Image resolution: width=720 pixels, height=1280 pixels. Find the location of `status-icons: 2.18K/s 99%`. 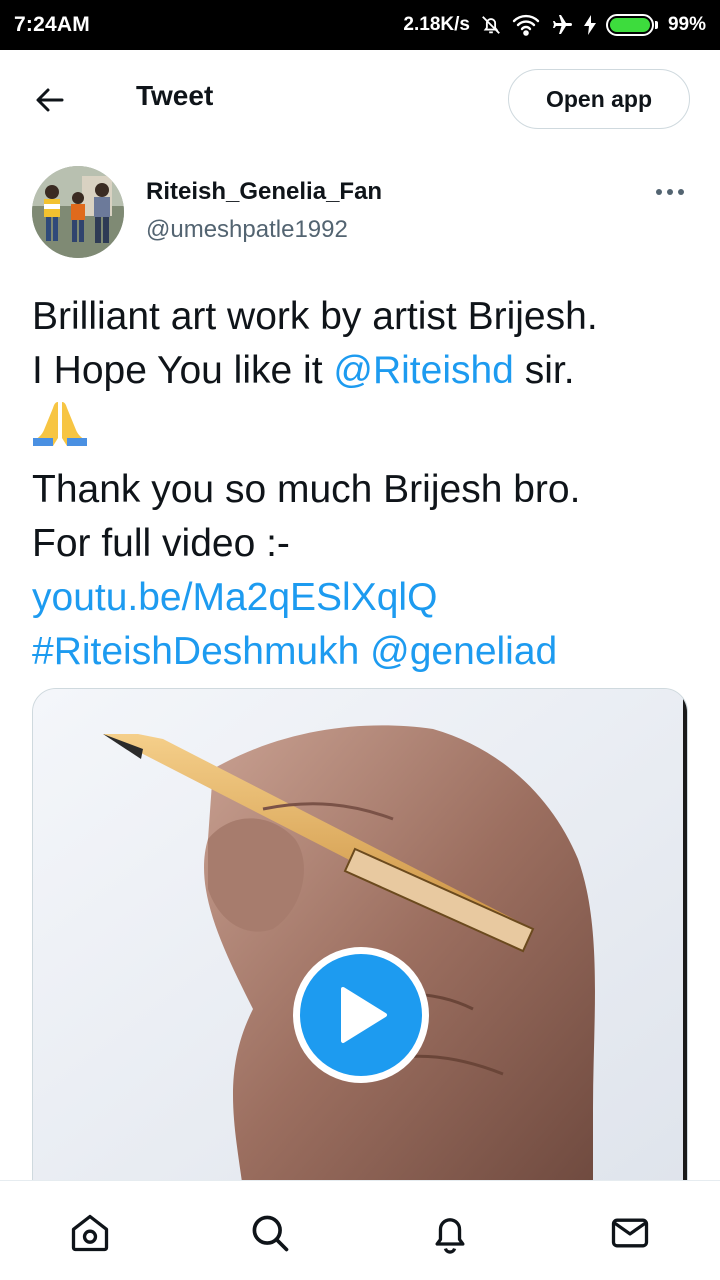

status-icons: 2.18K/s 99% is located at coordinates (554, 25).